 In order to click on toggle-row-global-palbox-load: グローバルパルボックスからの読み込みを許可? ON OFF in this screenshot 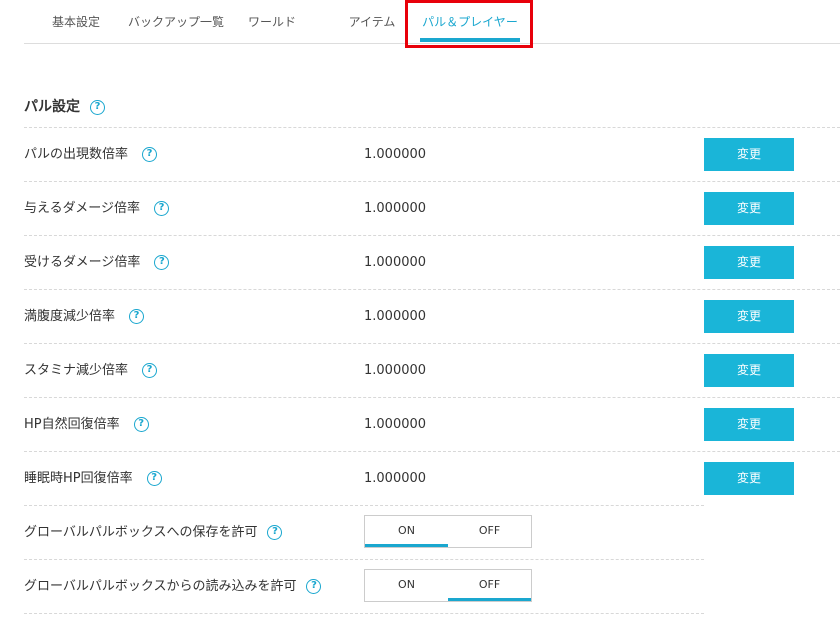, I will do `click(364, 586)`.